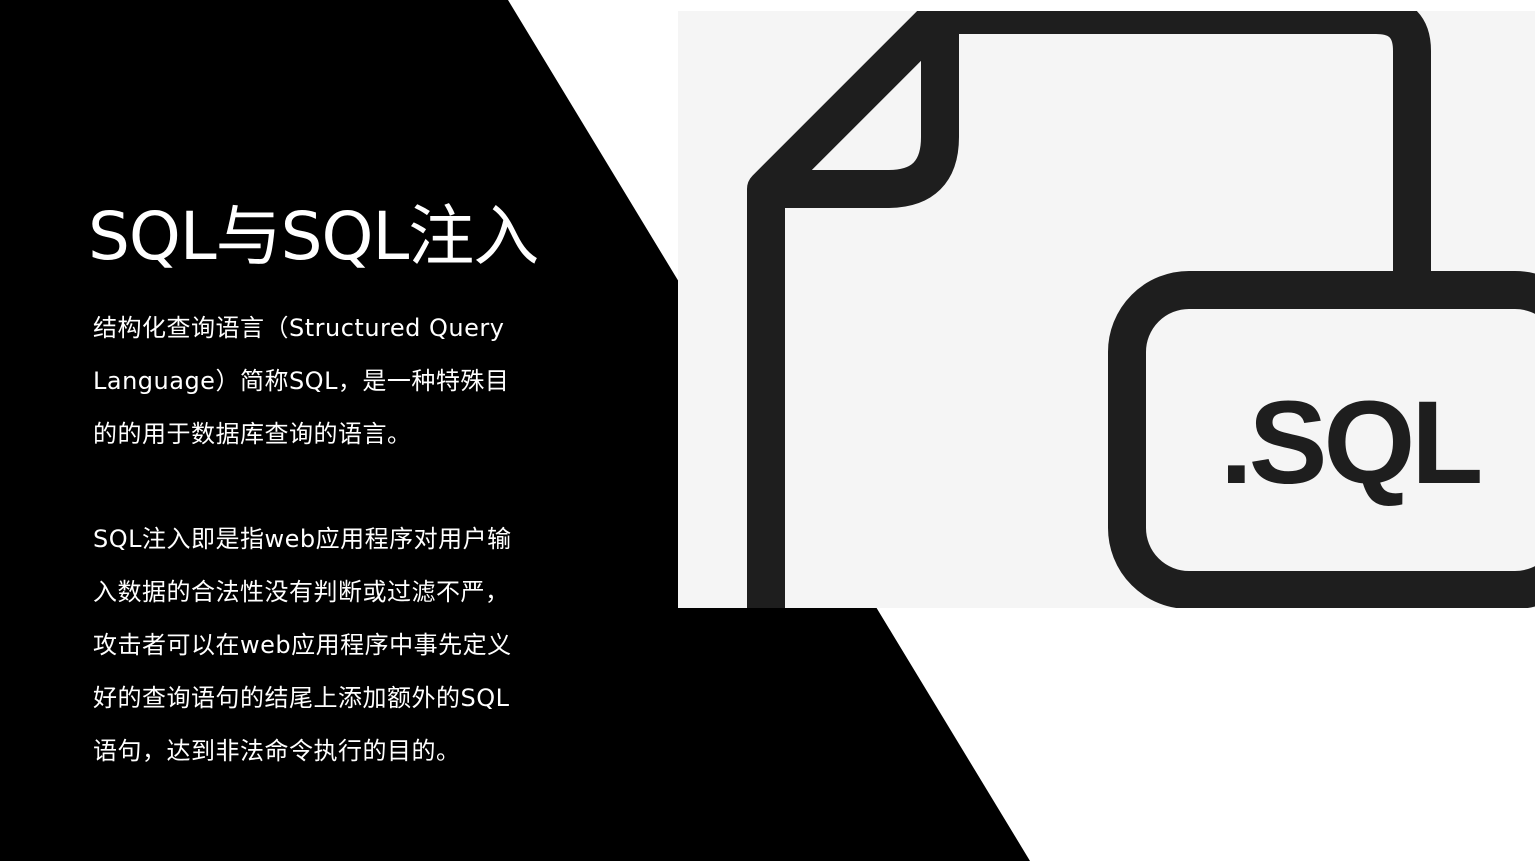  What do you see at coordinates (313, 236) in the screenshot?
I see `slide-title: SQL与SQL注入` at bounding box center [313, 236].